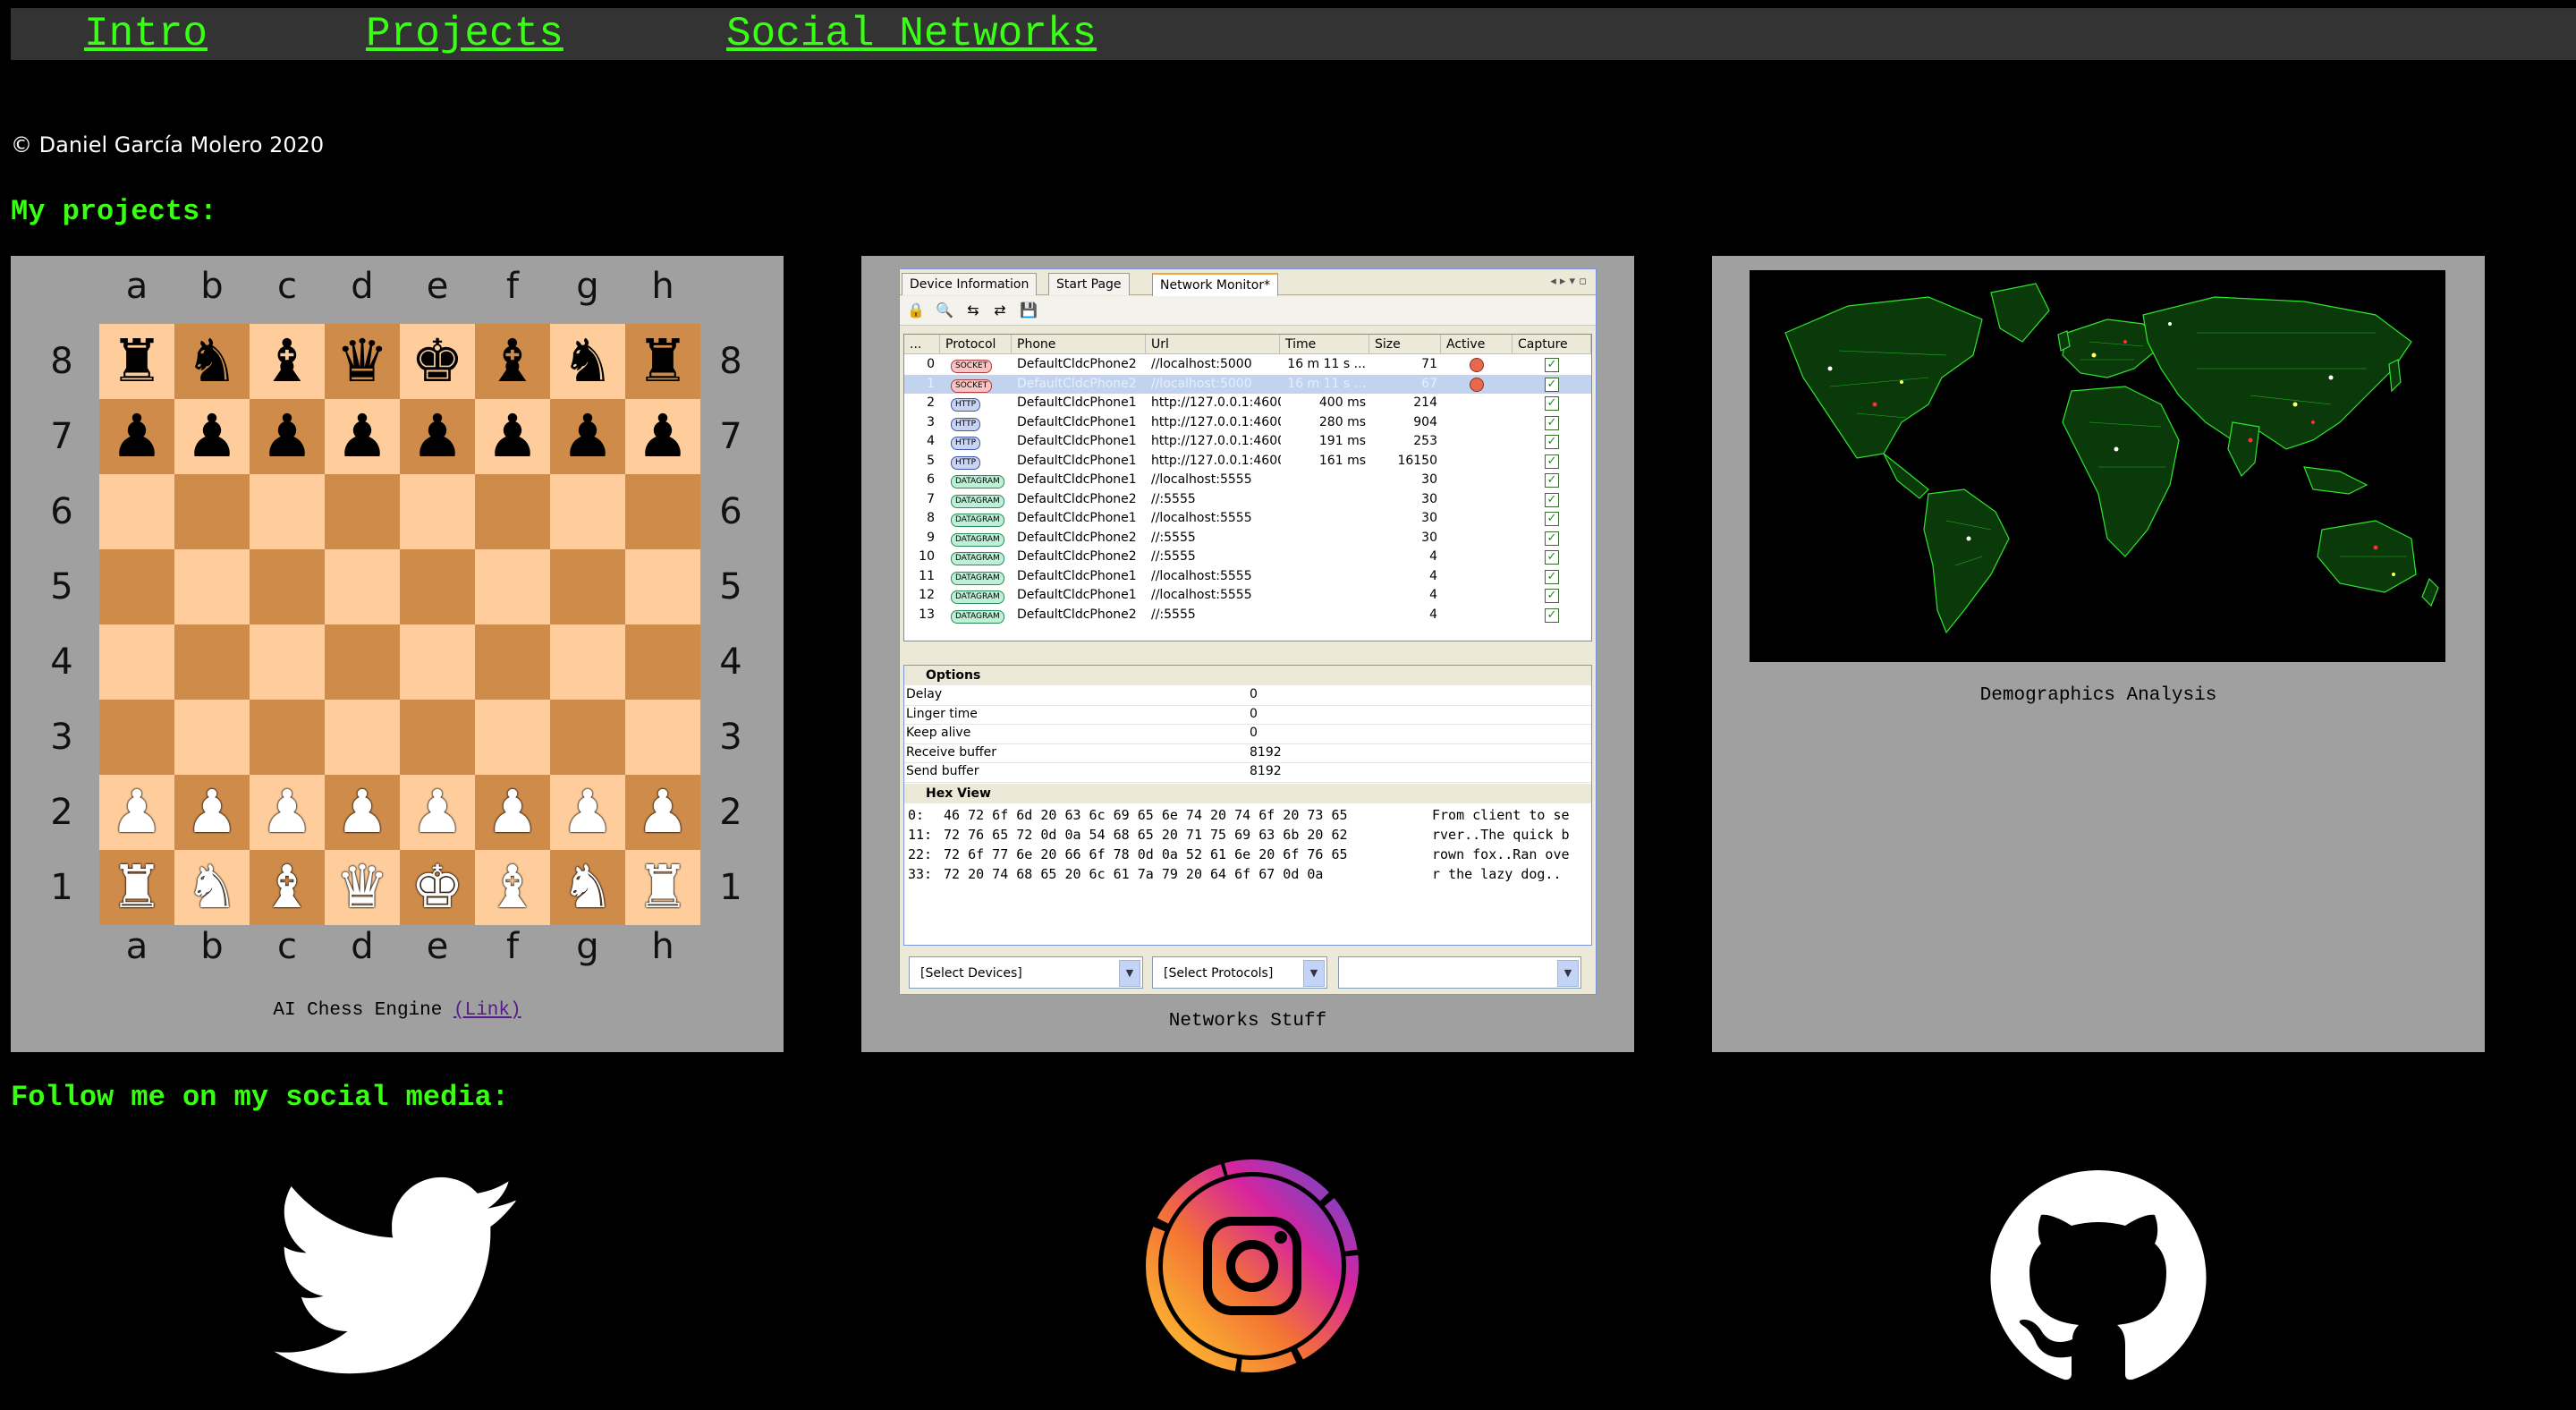 The image size is (2576, 1410). I want to click on option-row: Linger time 0, so click(1247, 715).